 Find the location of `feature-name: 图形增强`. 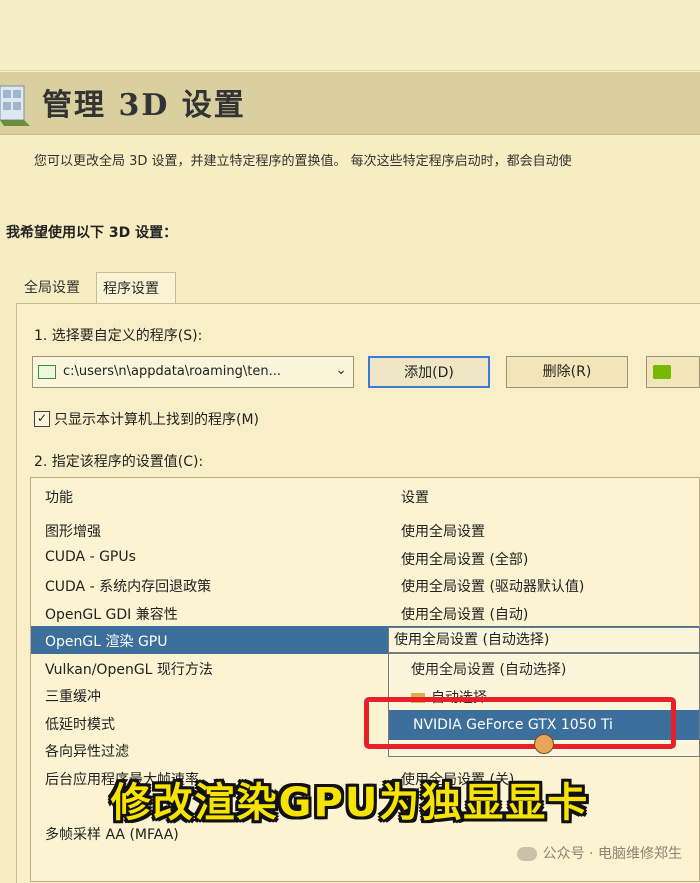

feature-name: 图形增强 is located at coordinates (73, 532).